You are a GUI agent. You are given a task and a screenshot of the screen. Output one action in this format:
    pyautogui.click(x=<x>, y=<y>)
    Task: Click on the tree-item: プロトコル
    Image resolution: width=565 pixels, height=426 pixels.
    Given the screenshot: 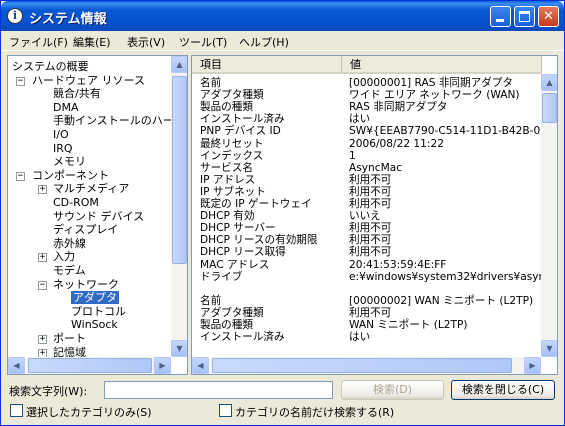 What is the action you would take?
    pyautogui.click(x=98, y=312)
    